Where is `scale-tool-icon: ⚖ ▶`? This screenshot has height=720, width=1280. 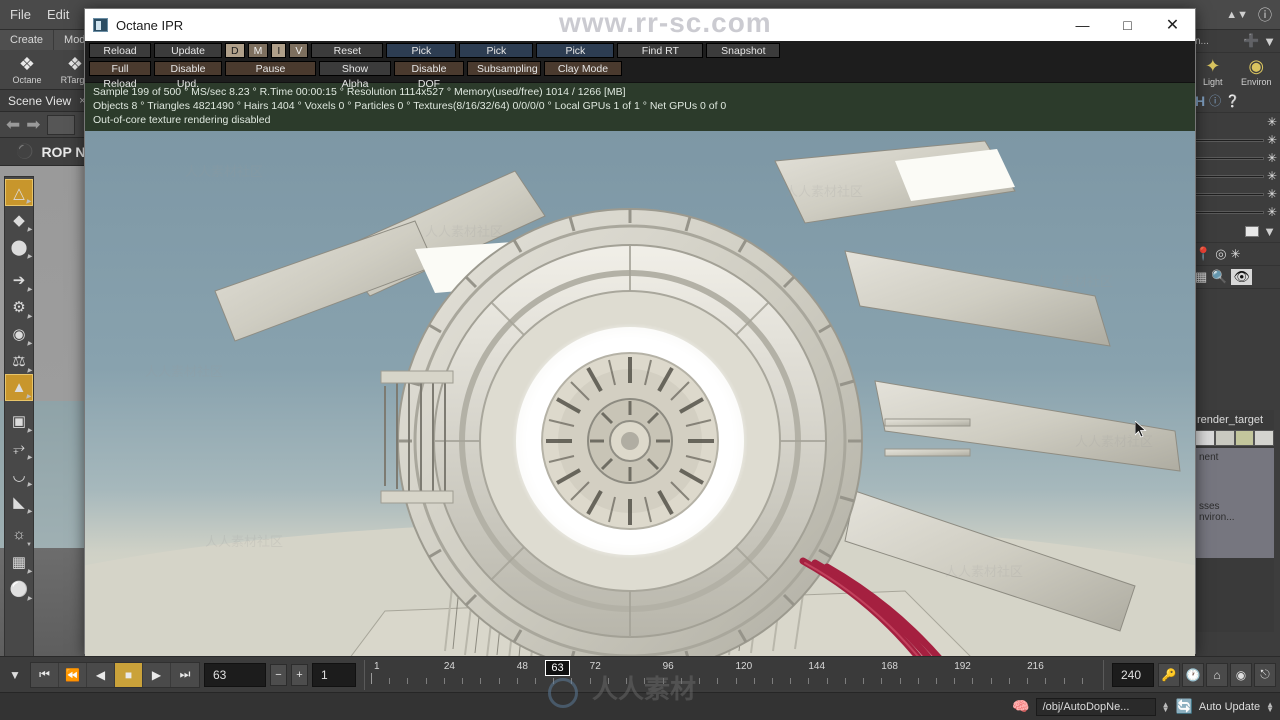
scale-tool-icon: ⚖ ▶ is located at coordinates (19, 361).